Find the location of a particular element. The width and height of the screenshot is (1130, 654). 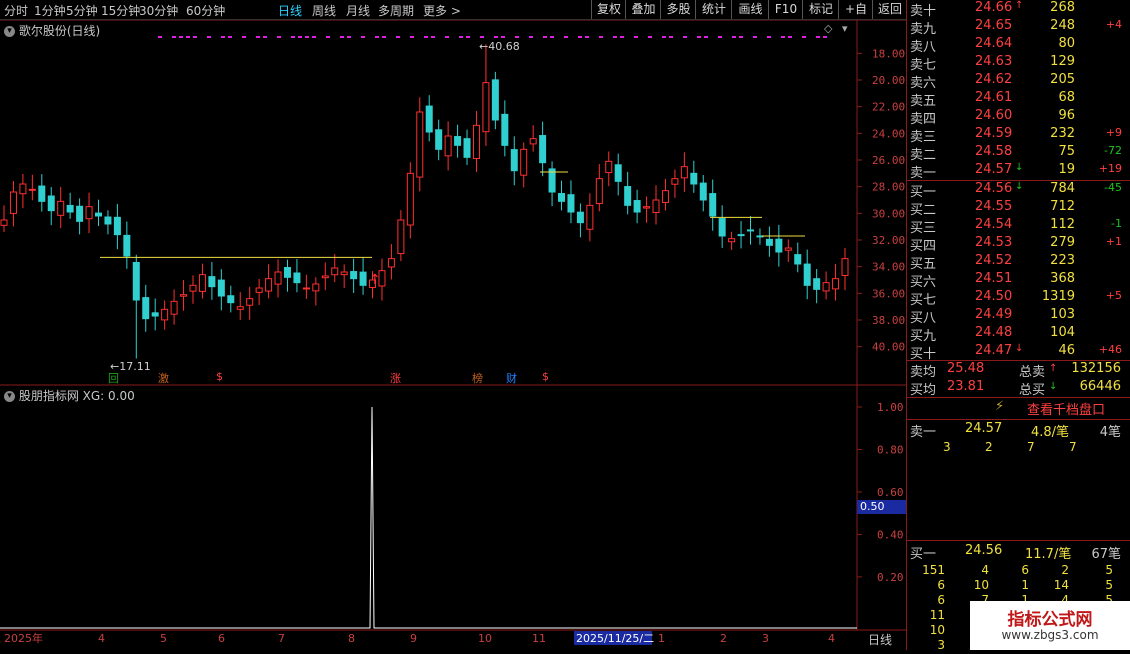

level-price: 24.65 is located at coordinates (994, 25).